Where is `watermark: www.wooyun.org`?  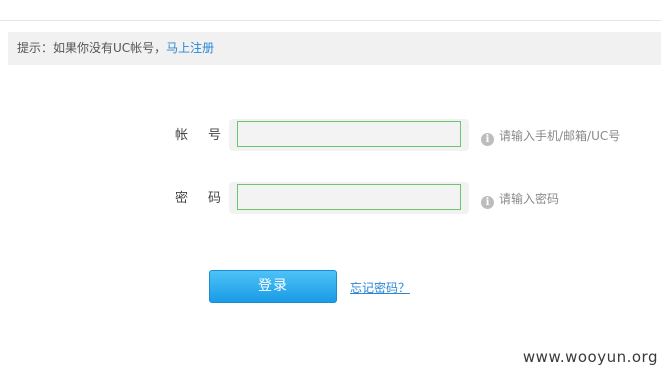
watermark: www.wooyun.org is located at coordinates (590, 357).